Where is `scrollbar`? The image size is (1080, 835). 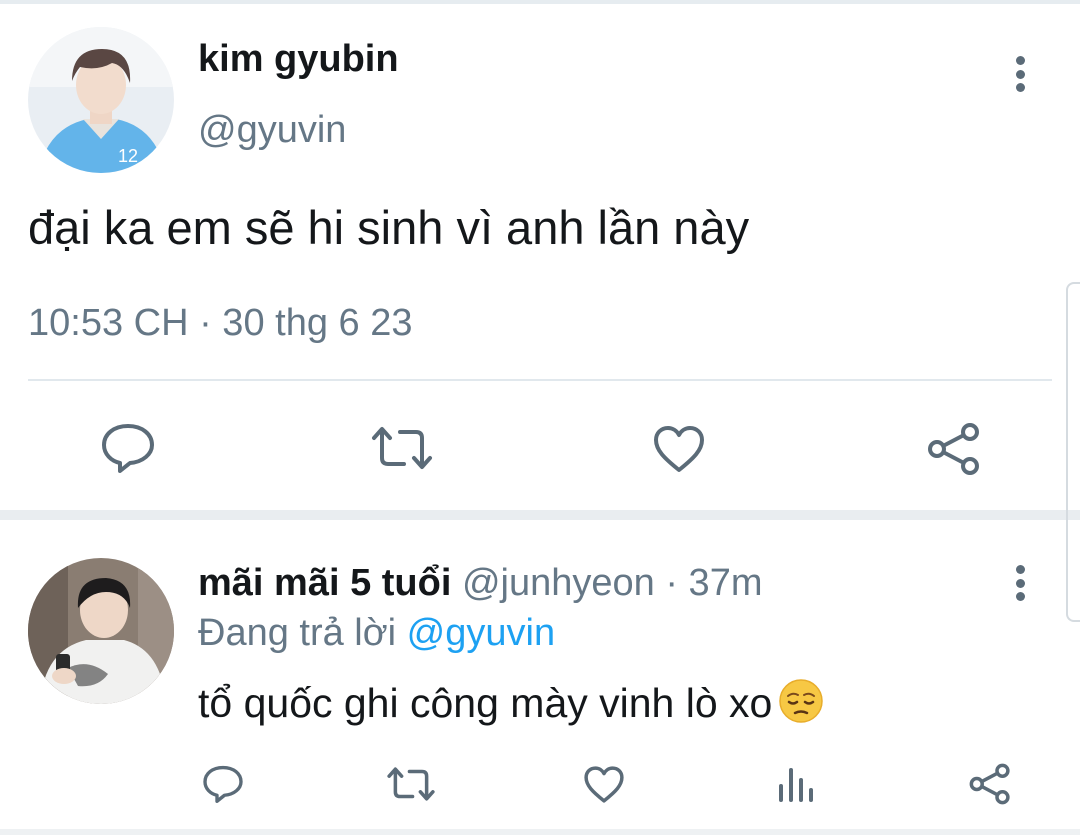
scrollbar is located at coordinates (1073, 452).